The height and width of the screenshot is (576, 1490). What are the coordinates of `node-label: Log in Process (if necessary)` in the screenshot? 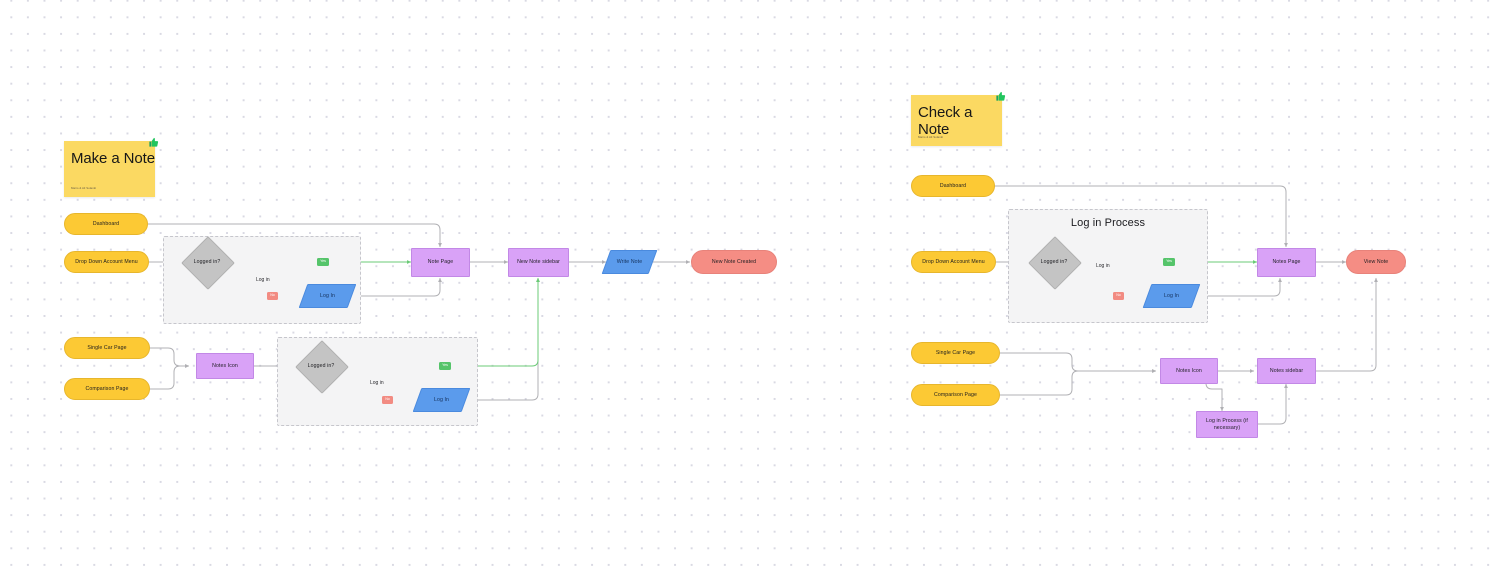 It's located at (1227, 424).